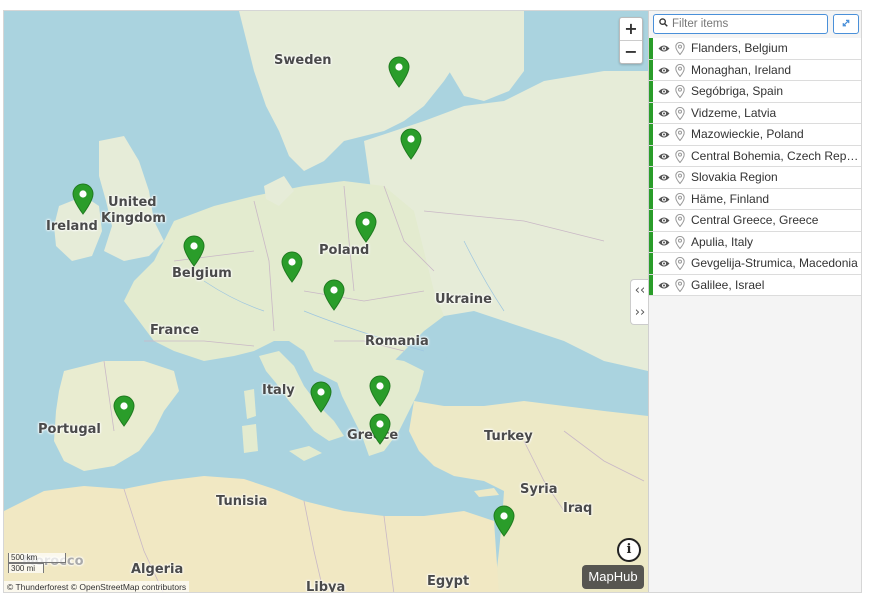 The height and width of the screenshot is (599, 871). I want to click on country-label-sweden: Sweden, so click(303, 60).